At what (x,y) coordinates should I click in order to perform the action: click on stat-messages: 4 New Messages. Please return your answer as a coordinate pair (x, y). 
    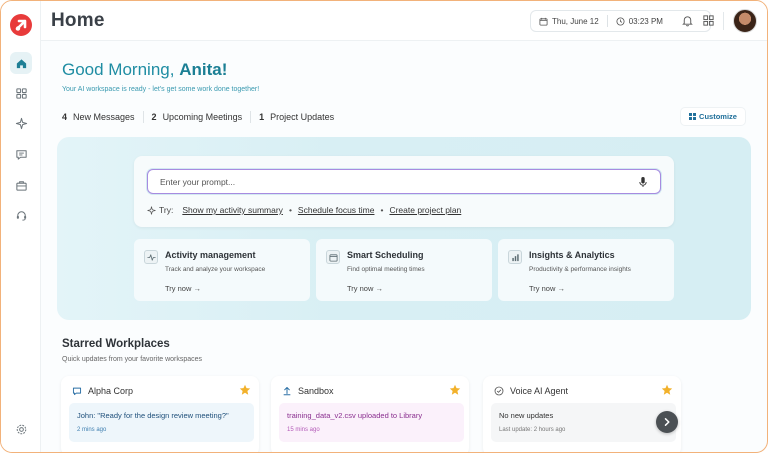
    Looking at the image, I should click on (102, 117).